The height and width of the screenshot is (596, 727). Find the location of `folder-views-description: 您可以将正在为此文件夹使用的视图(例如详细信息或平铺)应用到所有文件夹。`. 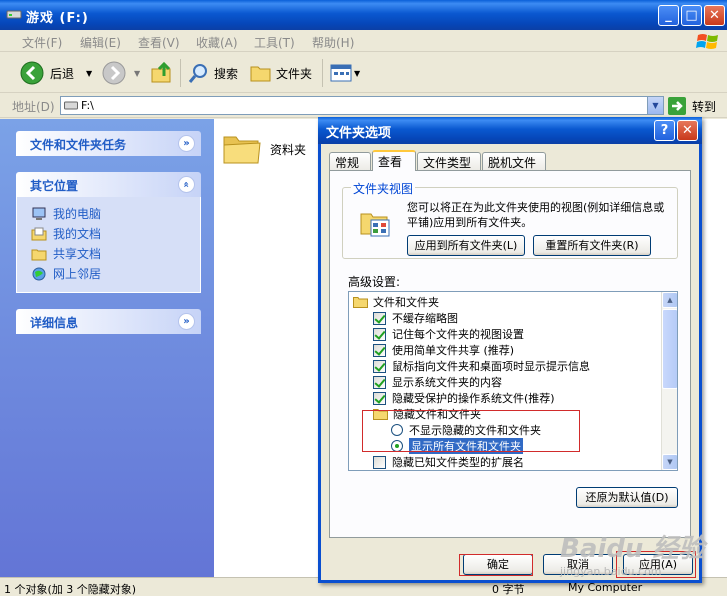

folder-views-description: 您可以将正在为此文件夹使用的视图(例如详细信息或平铺)应用到所有文件夹。 is located at coordinates (536, 215).